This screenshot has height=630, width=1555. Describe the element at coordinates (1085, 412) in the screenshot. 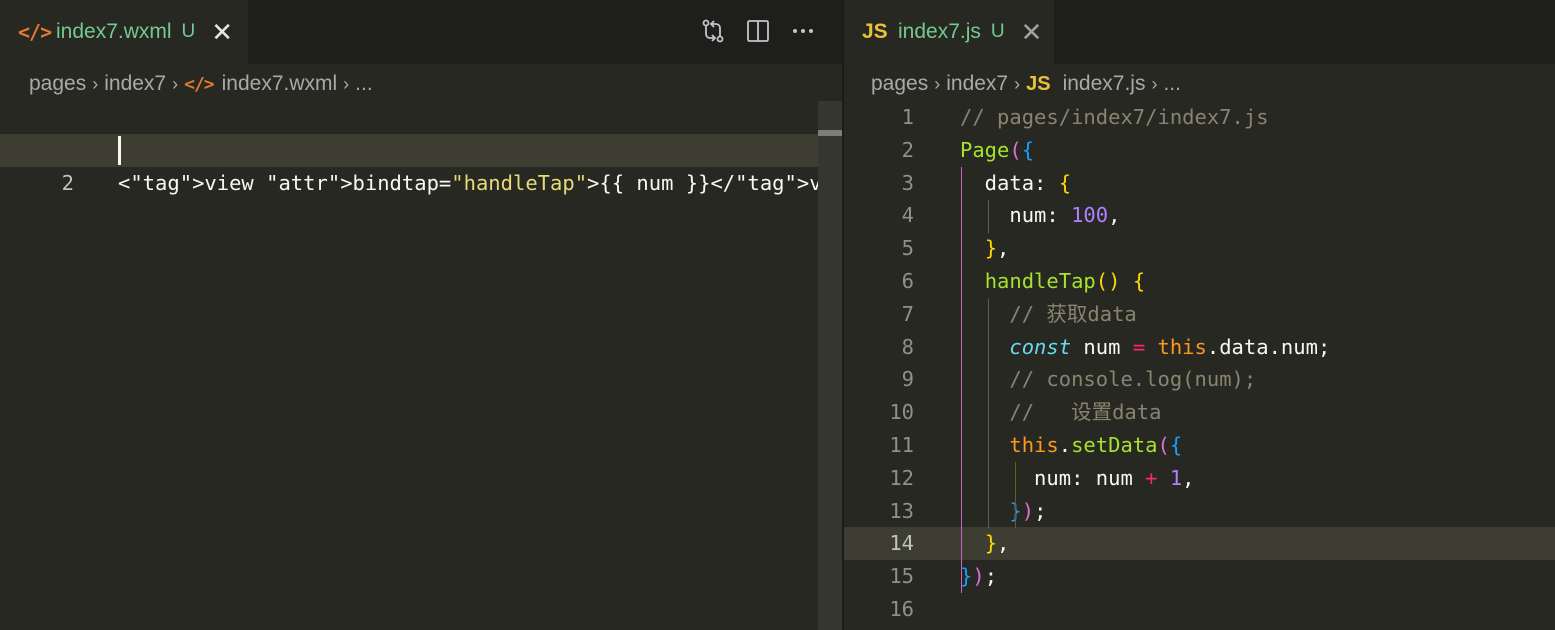

I see `line-text: // 设置data` at that location.